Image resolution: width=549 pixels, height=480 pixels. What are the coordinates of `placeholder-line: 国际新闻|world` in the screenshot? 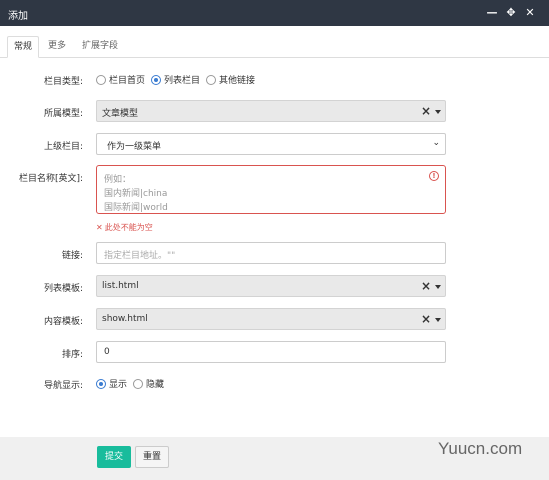 It's located at (136, 208).